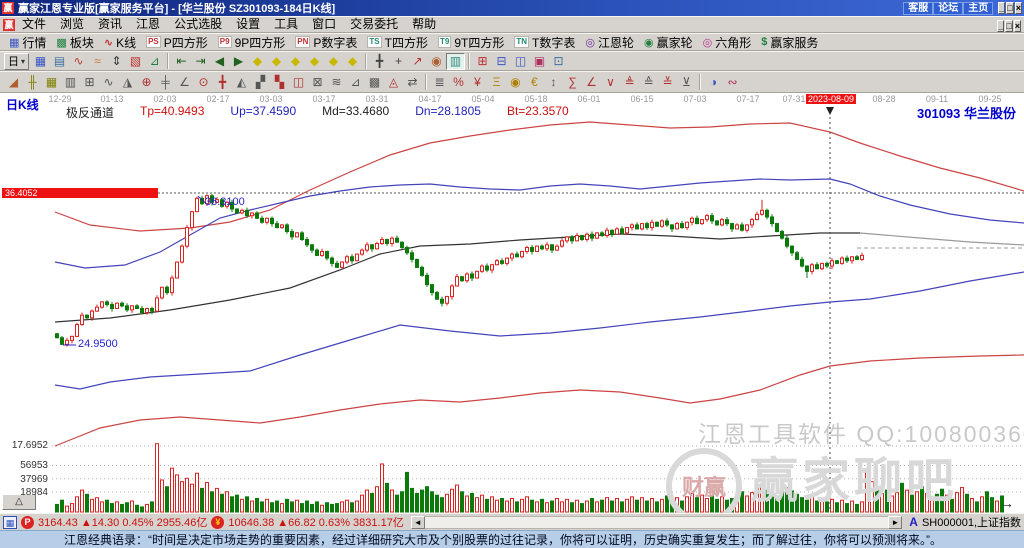 The width and height of the screenshot is (1024, 548). I want to click on draw-grid-icon: ╫, so click(32, 82).